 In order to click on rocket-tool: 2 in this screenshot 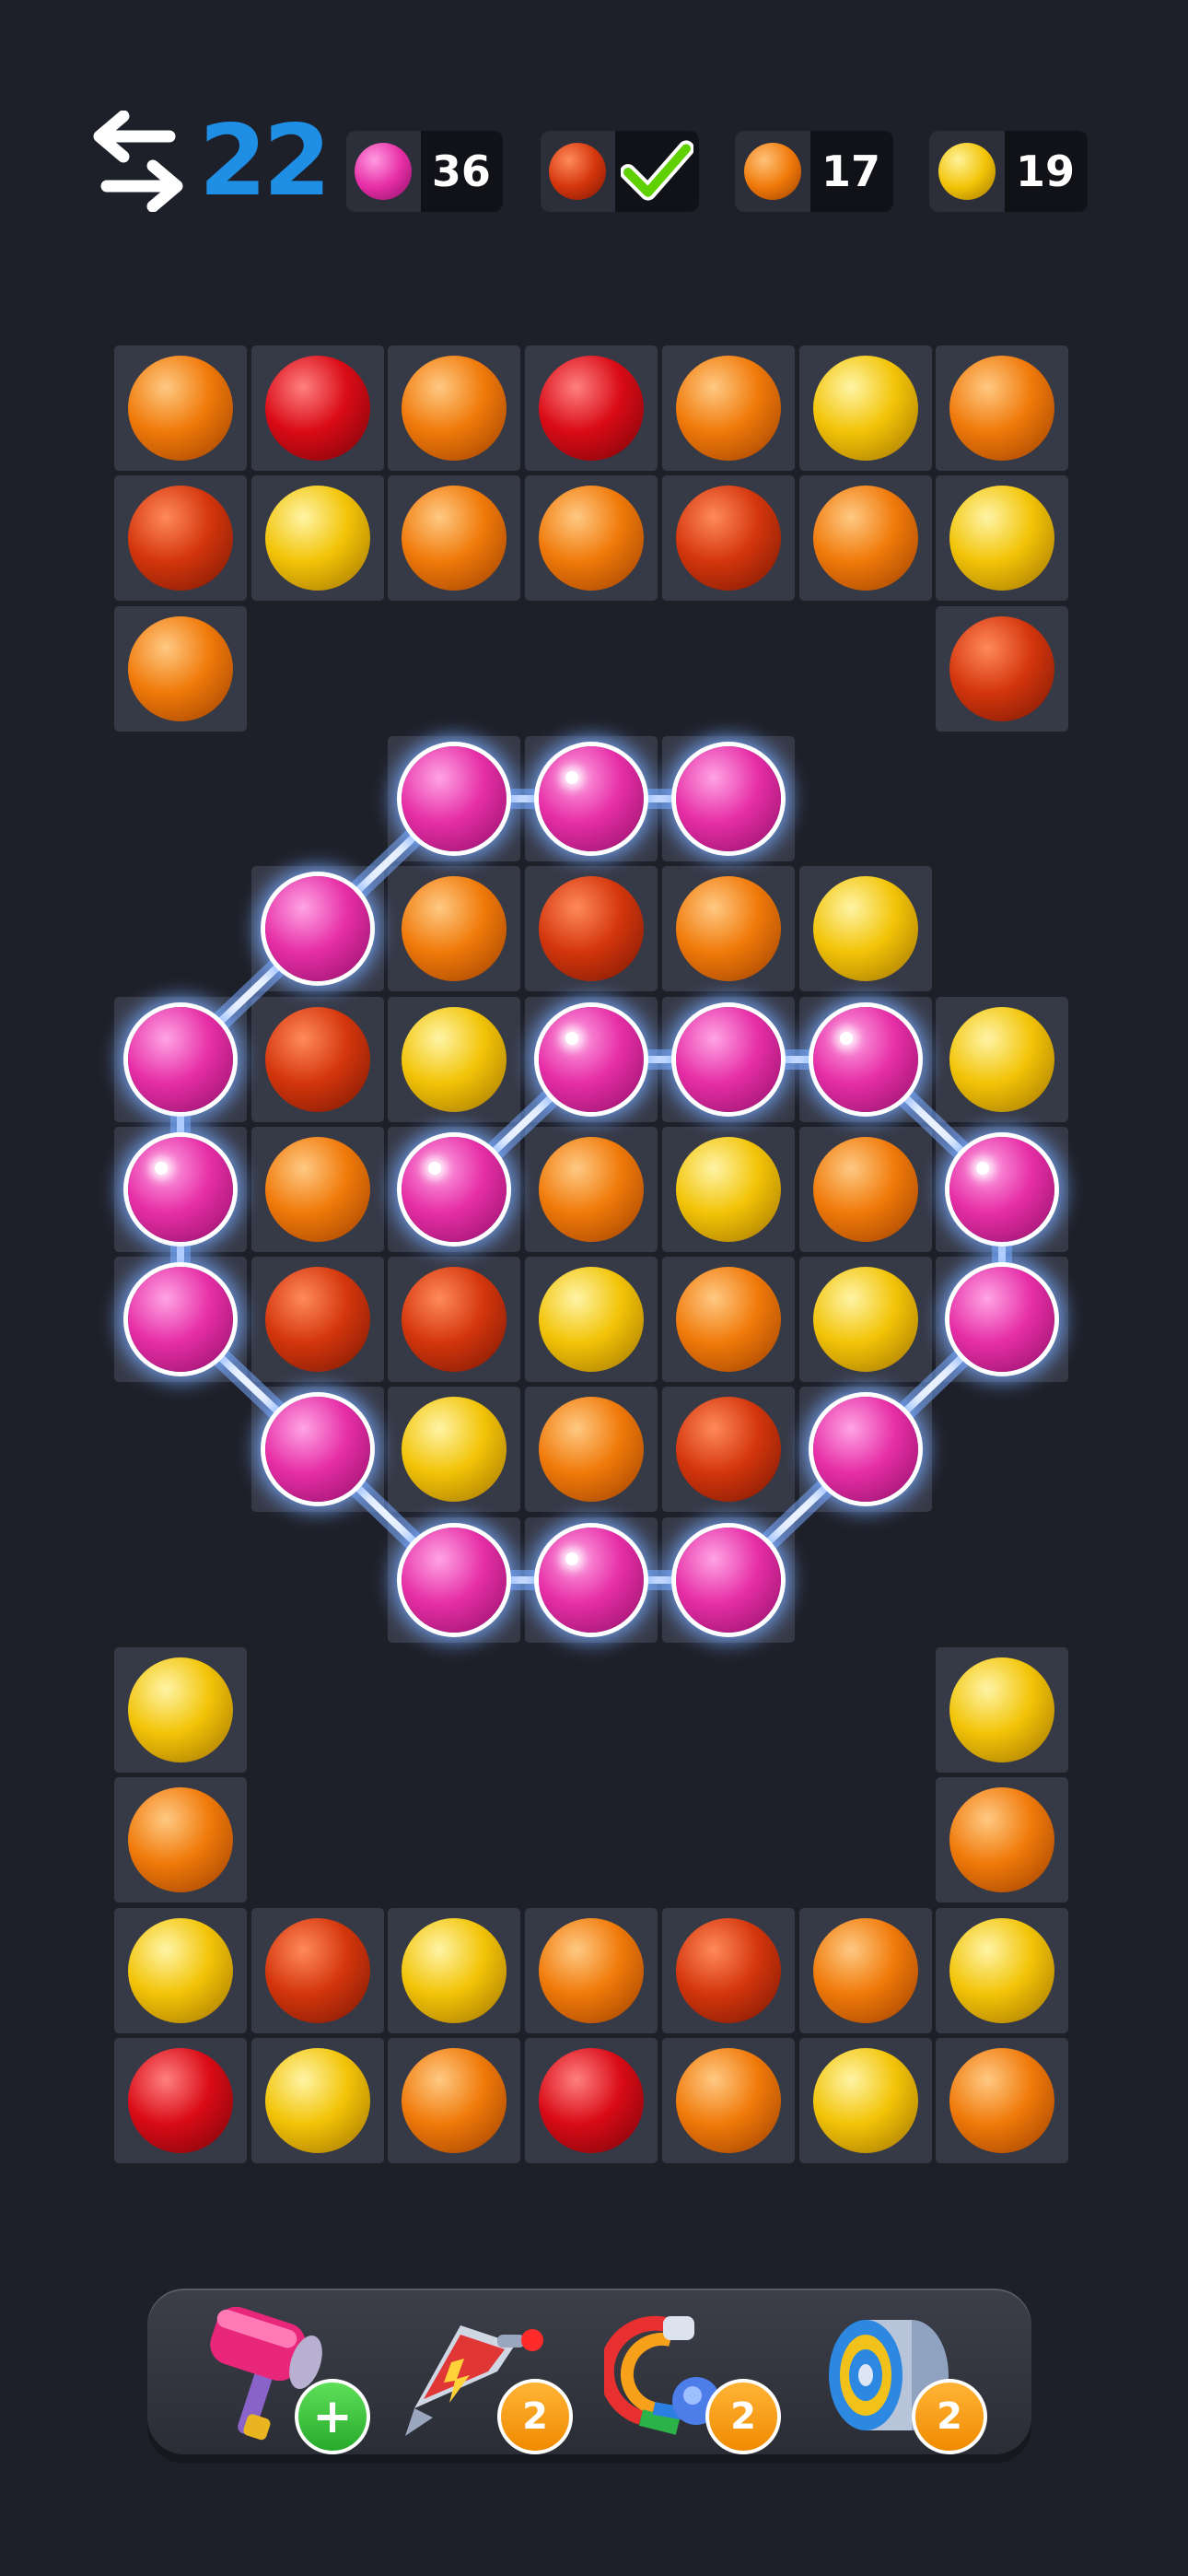, I will do `click(485, 2380)`.